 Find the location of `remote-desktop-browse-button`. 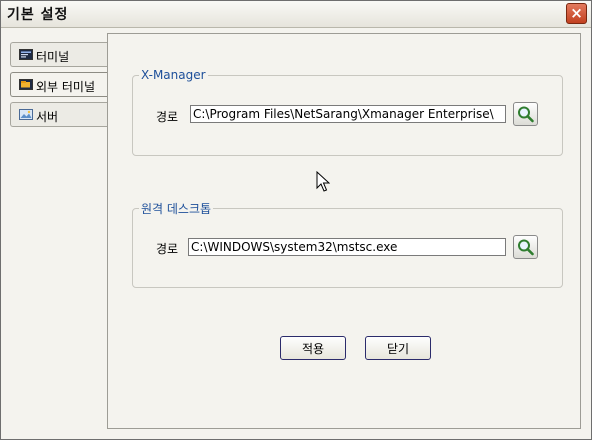

remote-desktop-browse-button is located at coordinates (525, 247).